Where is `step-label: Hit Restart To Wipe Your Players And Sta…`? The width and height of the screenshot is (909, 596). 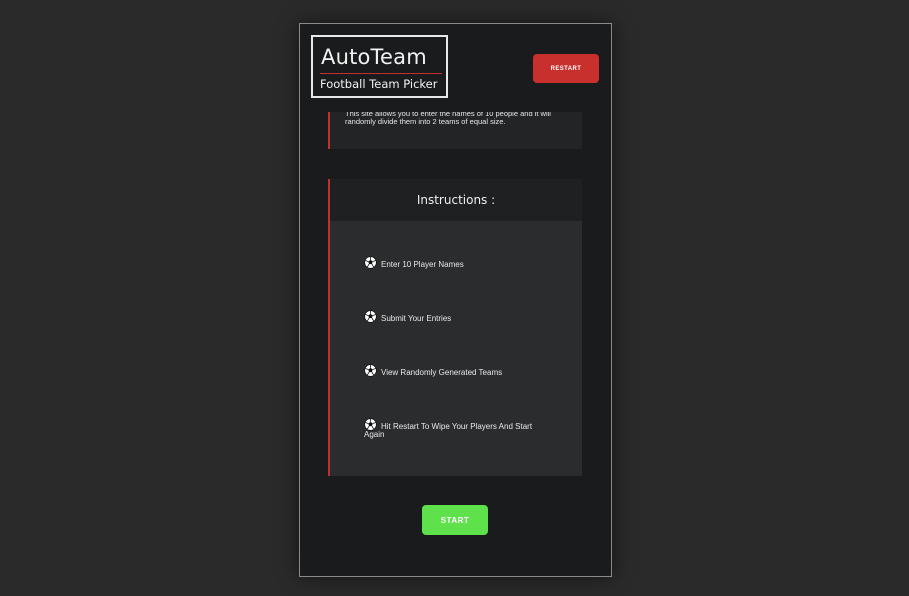 step-label: Hit Restart To Wipe Your Players And Sta… is located at coordinates (448, 430).